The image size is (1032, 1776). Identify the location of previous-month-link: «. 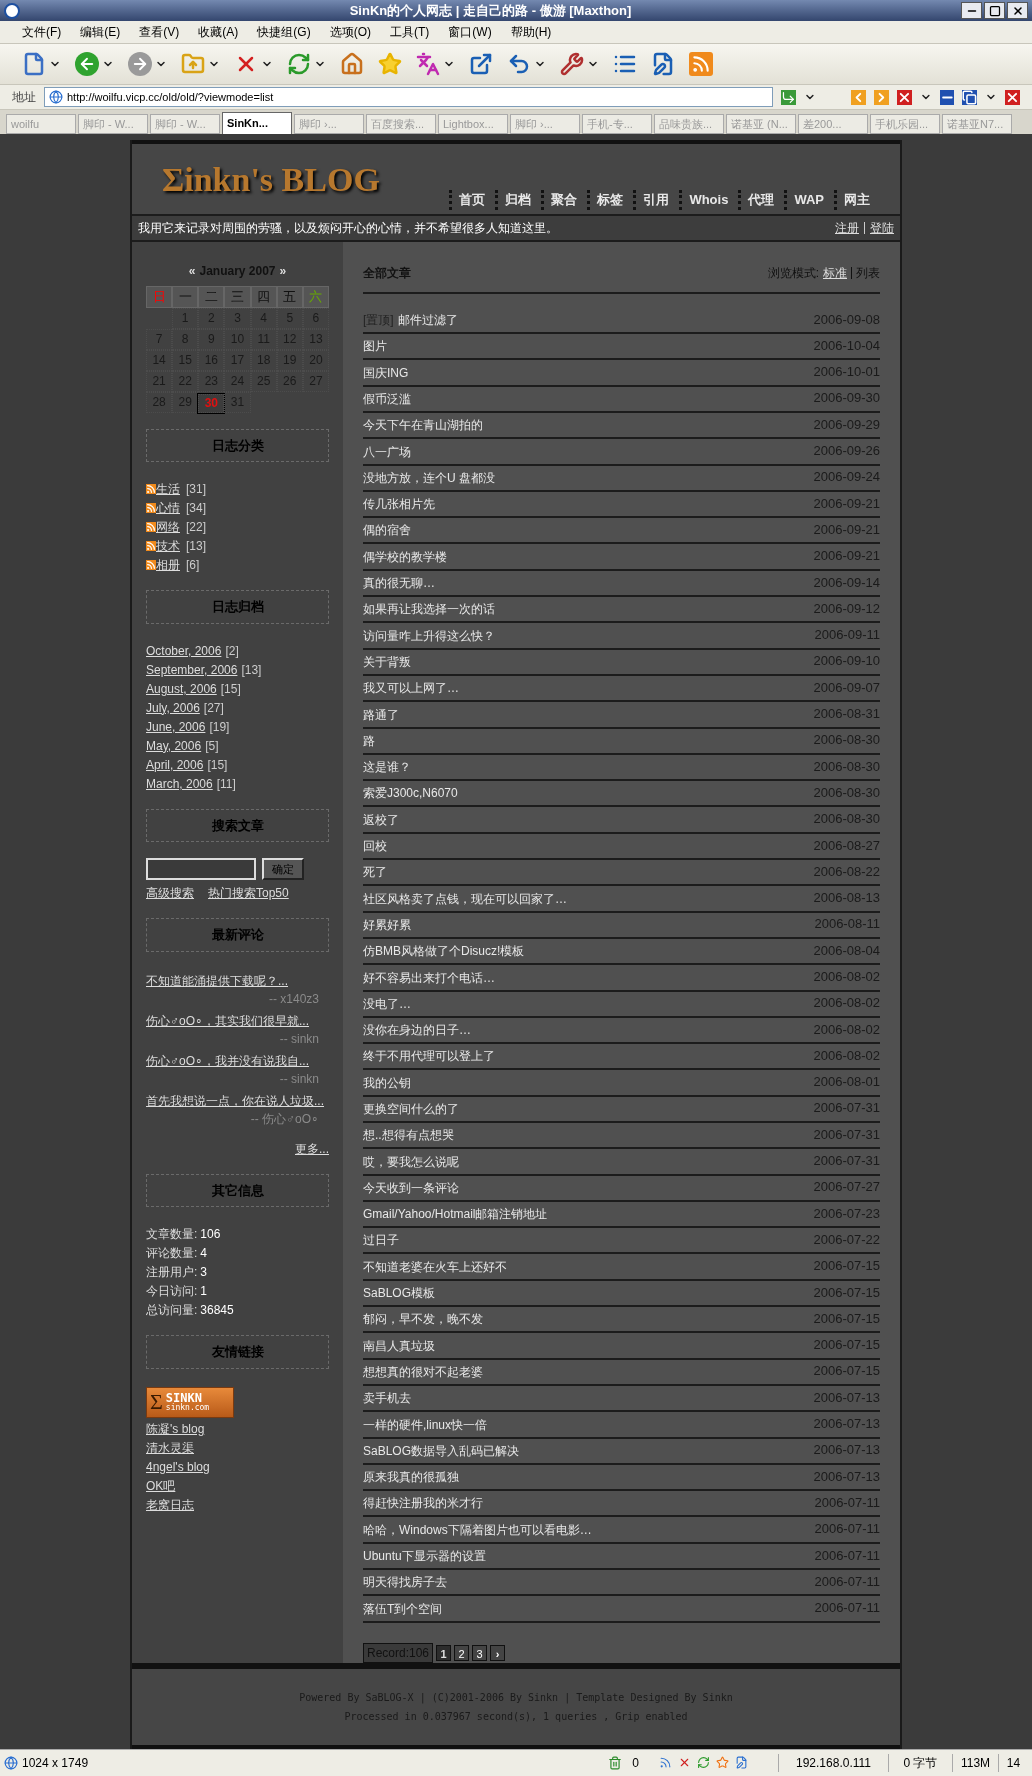
(192, 270).